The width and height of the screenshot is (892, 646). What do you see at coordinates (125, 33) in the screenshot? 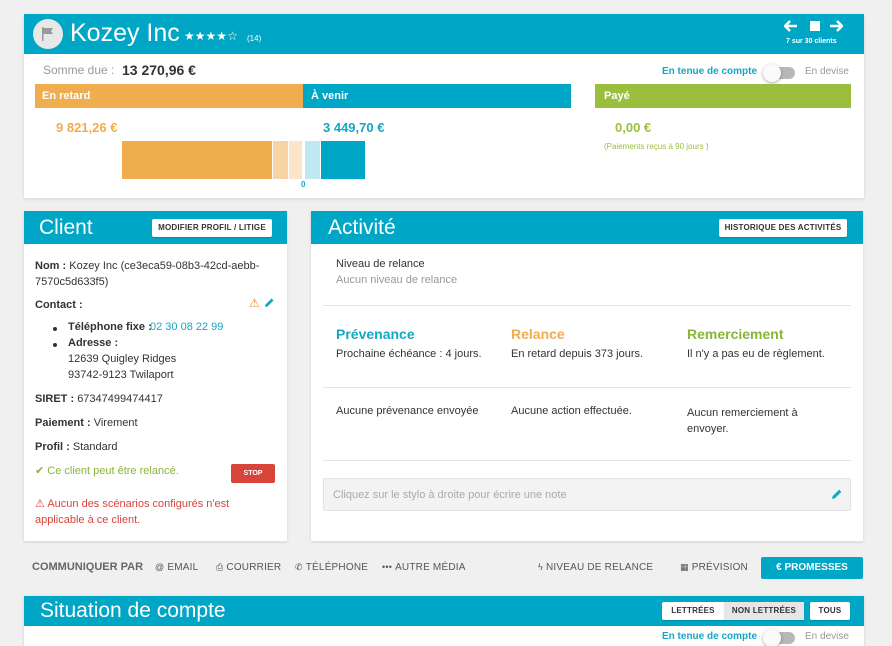
I see `client-title: Kozey Inc` at bounding box center [125, 33].